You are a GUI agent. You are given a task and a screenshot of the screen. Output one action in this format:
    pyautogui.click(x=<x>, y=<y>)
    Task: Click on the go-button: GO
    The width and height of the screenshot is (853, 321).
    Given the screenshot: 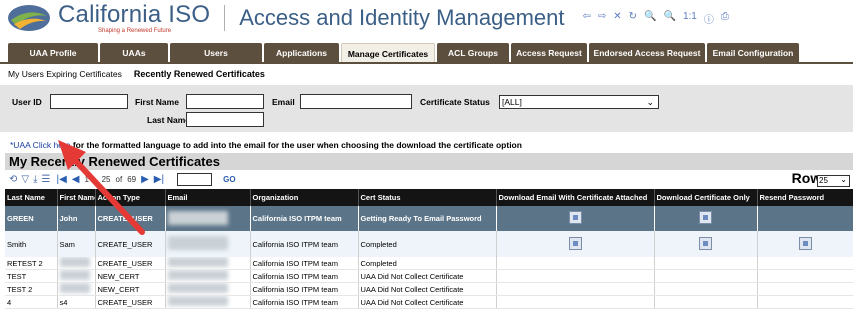 What is the action you would take?
    pyautogui.click(x=229, y=179)
    